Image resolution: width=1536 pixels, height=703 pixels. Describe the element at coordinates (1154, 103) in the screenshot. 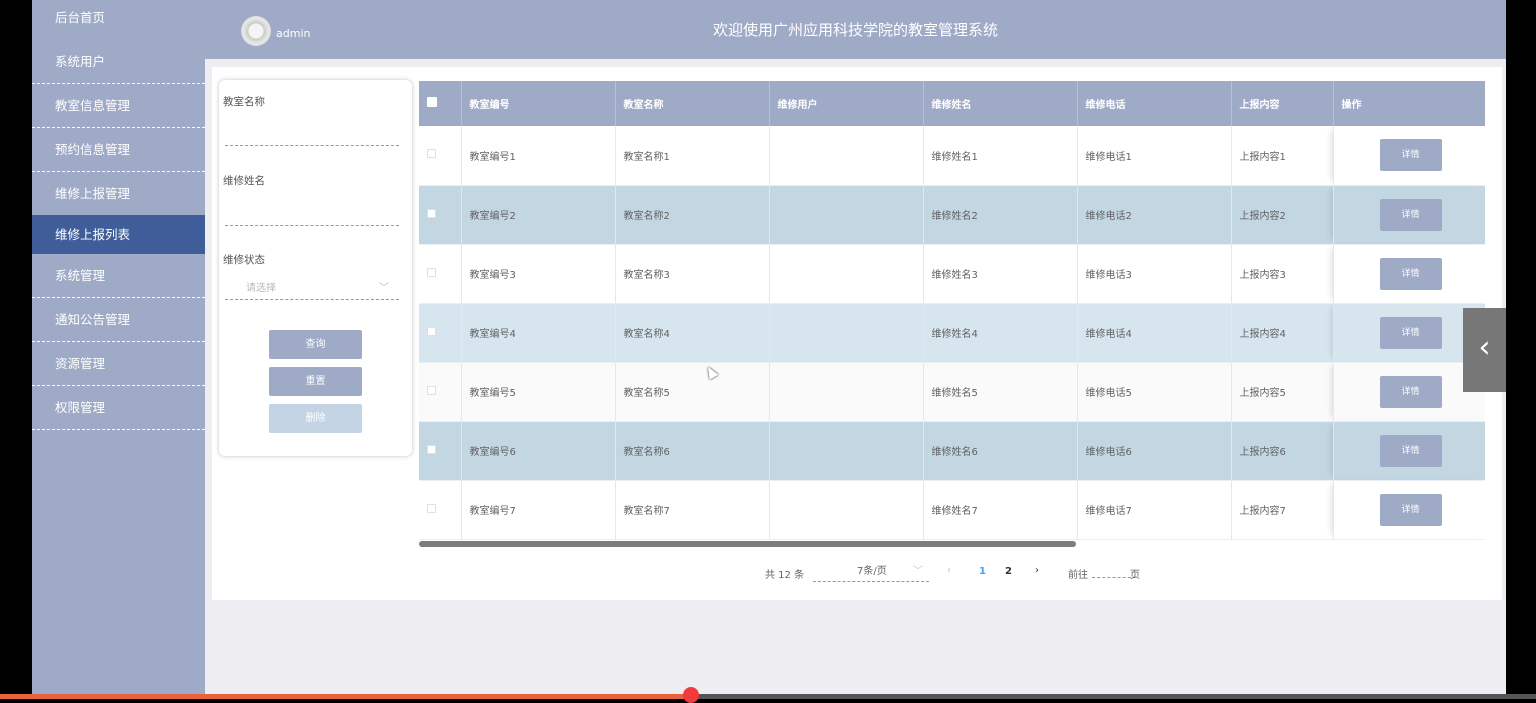

I see `column-header: 维修电话` at that location.